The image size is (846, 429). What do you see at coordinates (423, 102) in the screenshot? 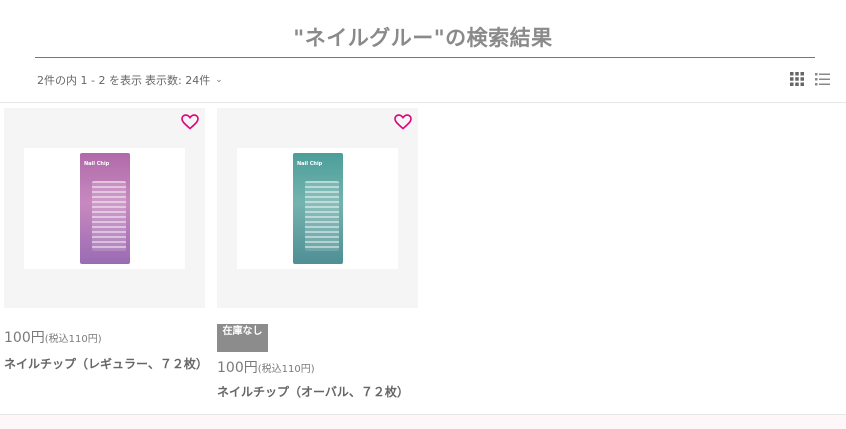
I see `toolbar-divider` at bounding box center [423, 102].